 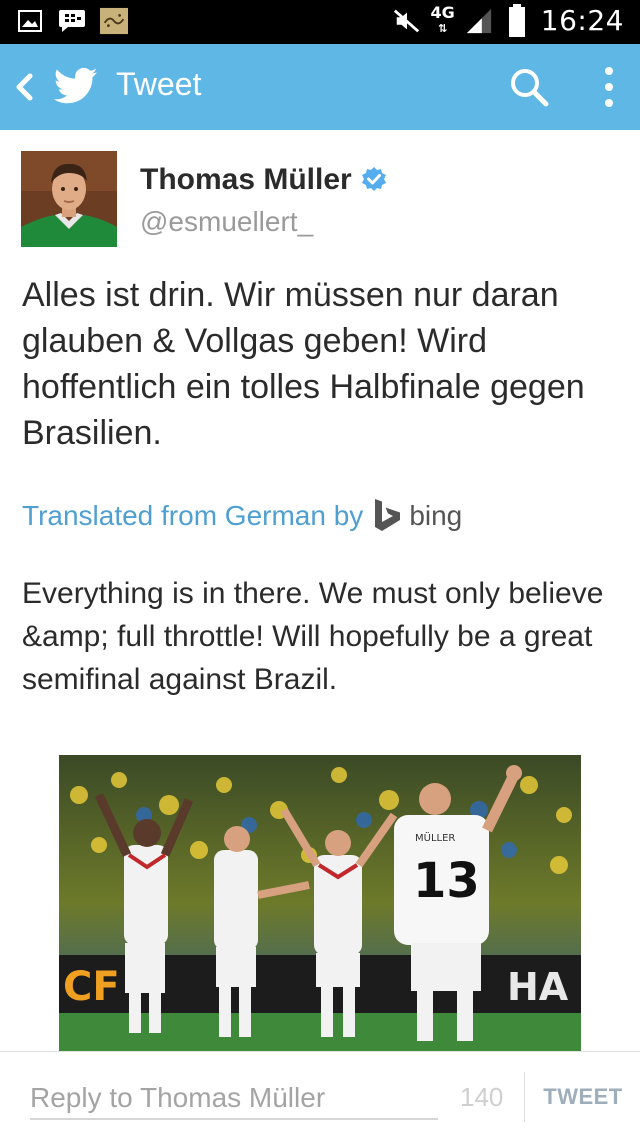 What do you see at coordinates (583, 1097) in the screenshot?
I see `tweet-button: TWEET` at bounding box center [583, 1097].